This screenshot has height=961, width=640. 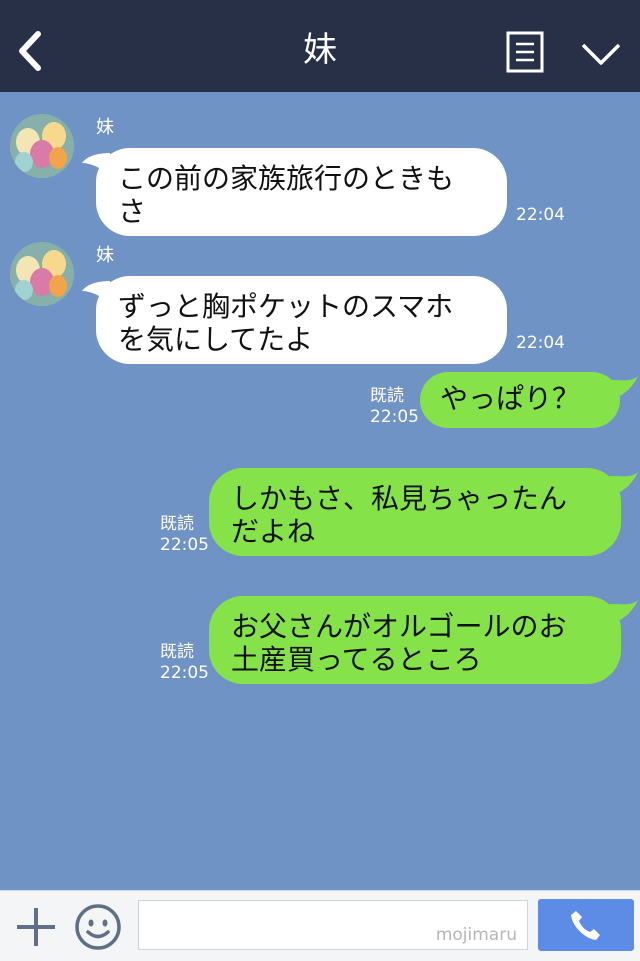 I want to click on watermark: mojimaru, so click(x=476, y=935).